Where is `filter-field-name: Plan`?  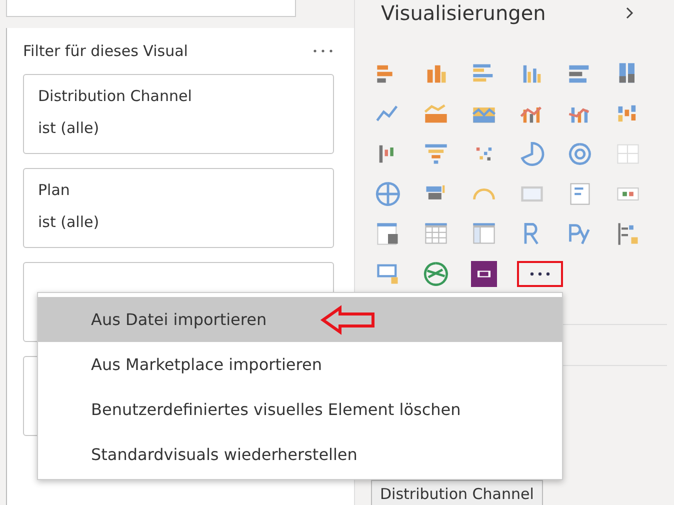
filter-field-name: Plan is located at coordinates (54, 190).